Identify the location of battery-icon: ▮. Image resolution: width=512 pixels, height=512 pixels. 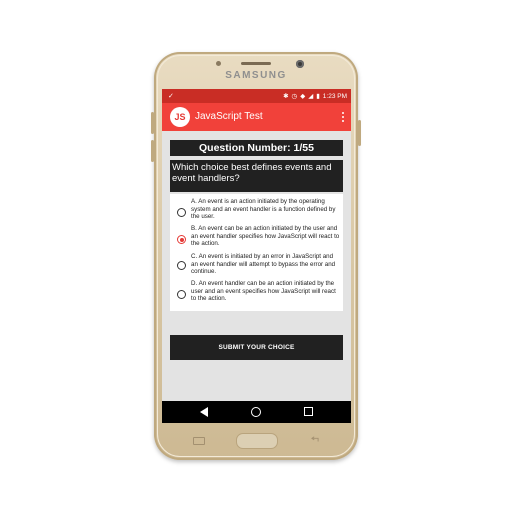
(318, 96).